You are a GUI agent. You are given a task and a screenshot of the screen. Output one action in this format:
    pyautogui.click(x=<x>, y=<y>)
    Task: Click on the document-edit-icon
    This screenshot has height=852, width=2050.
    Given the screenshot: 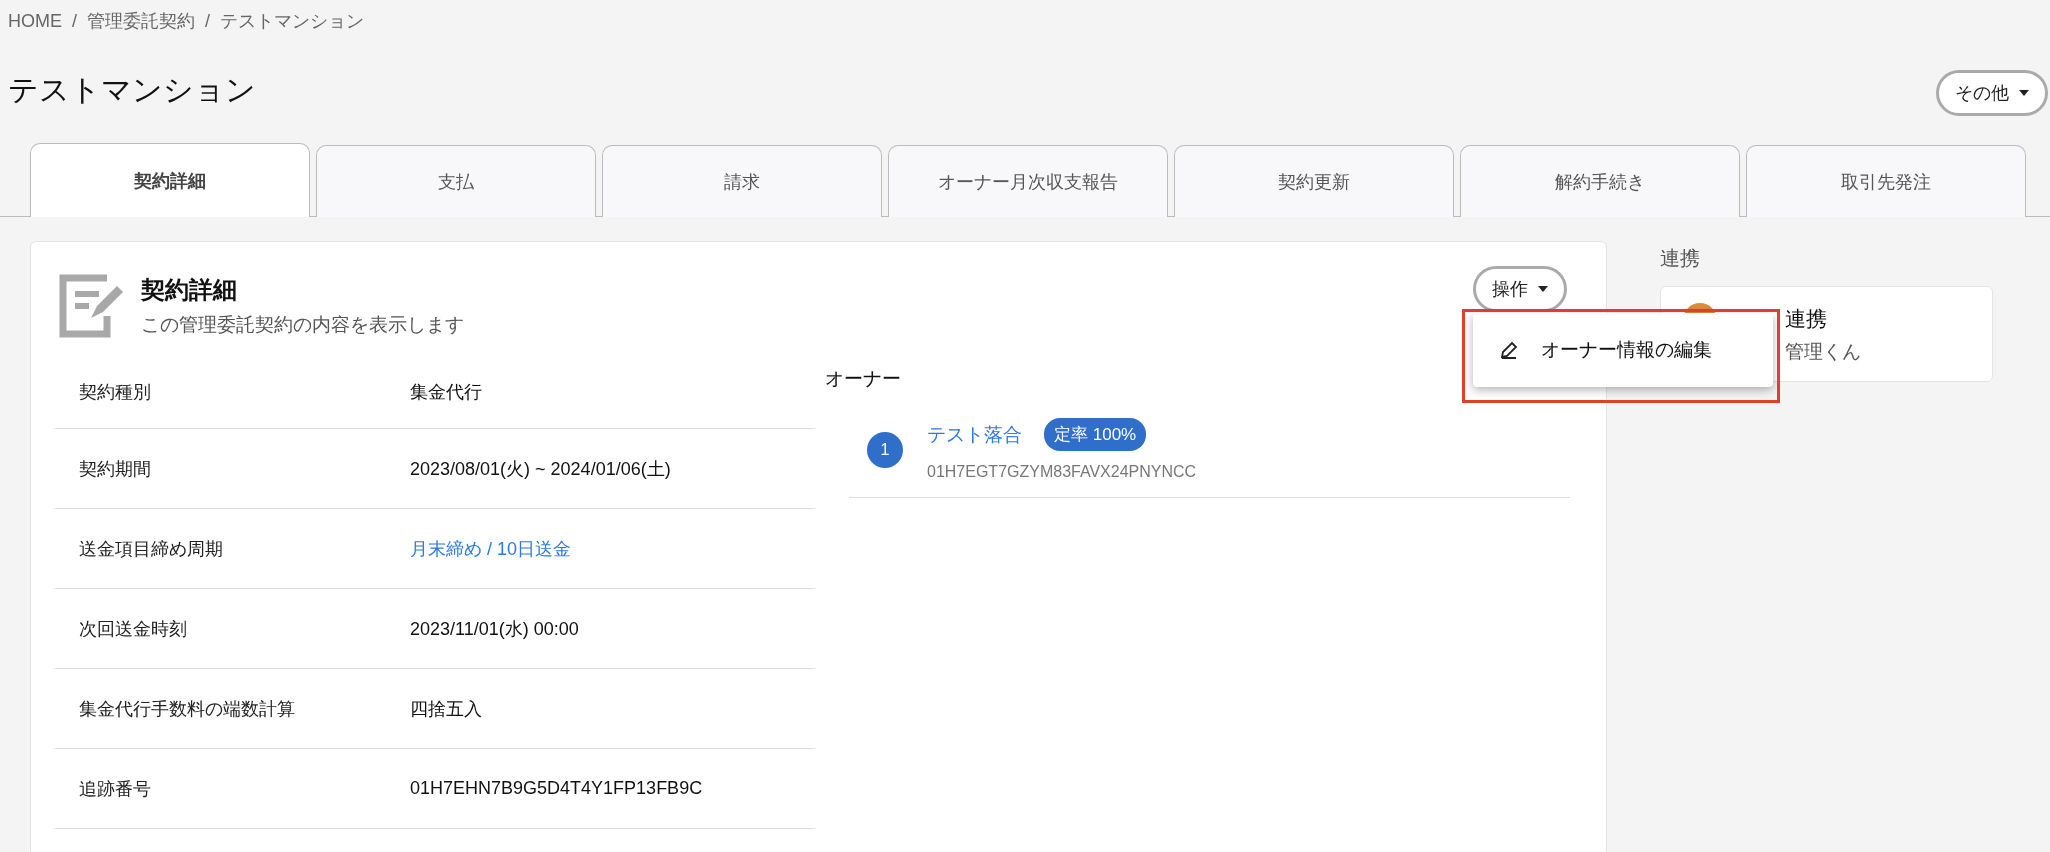 What is the action you would take?
    pyautogui.click(x=92, y=305)
    